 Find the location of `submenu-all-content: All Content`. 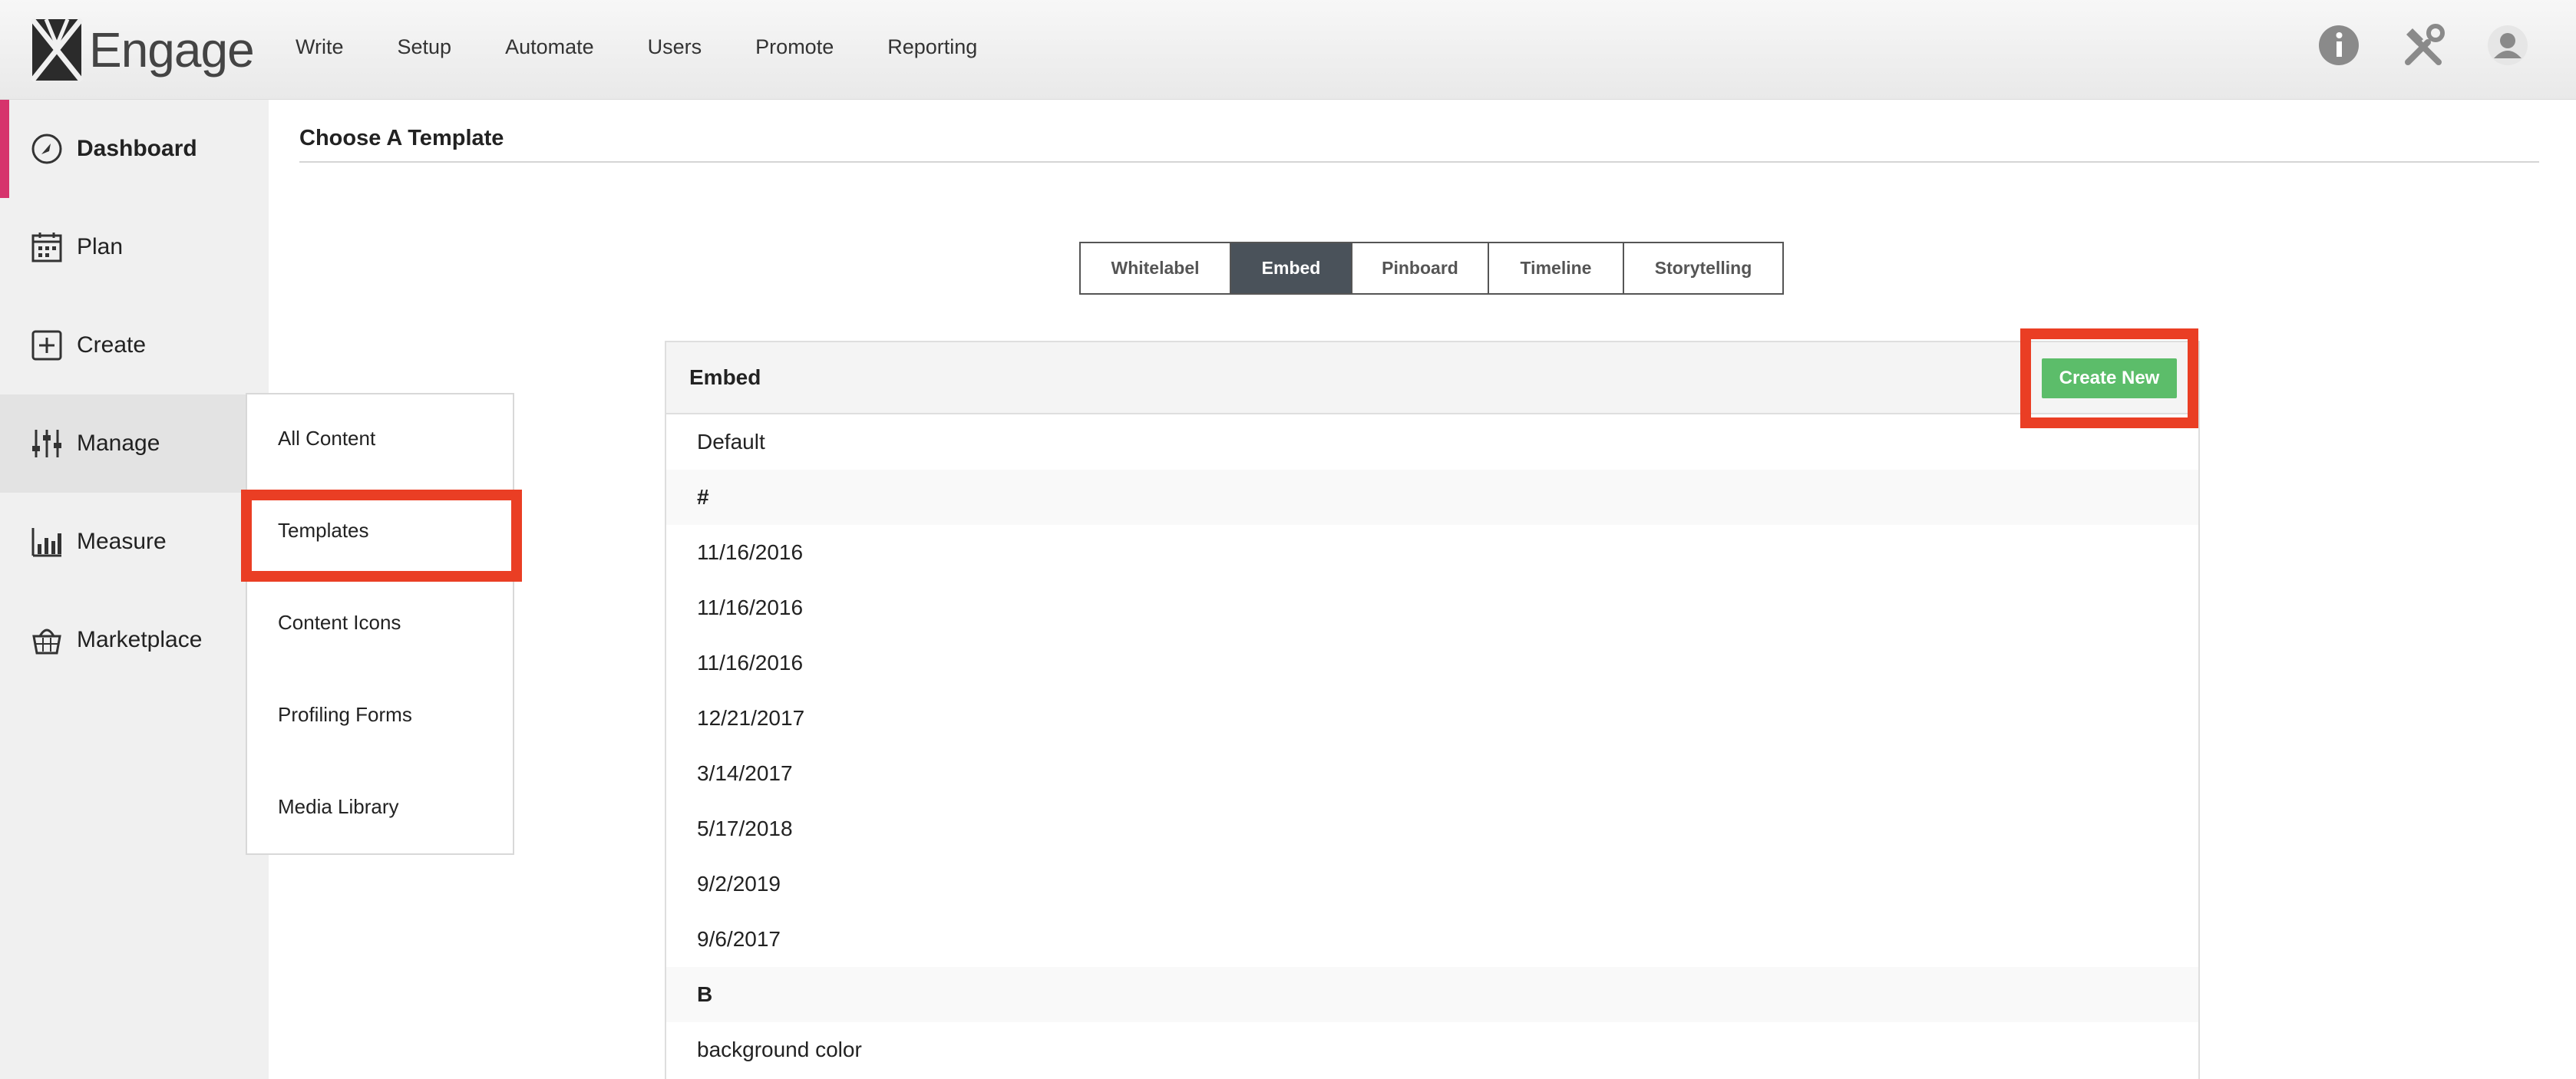

submenu-all-content: All Content is located at coordinates (326, 438).